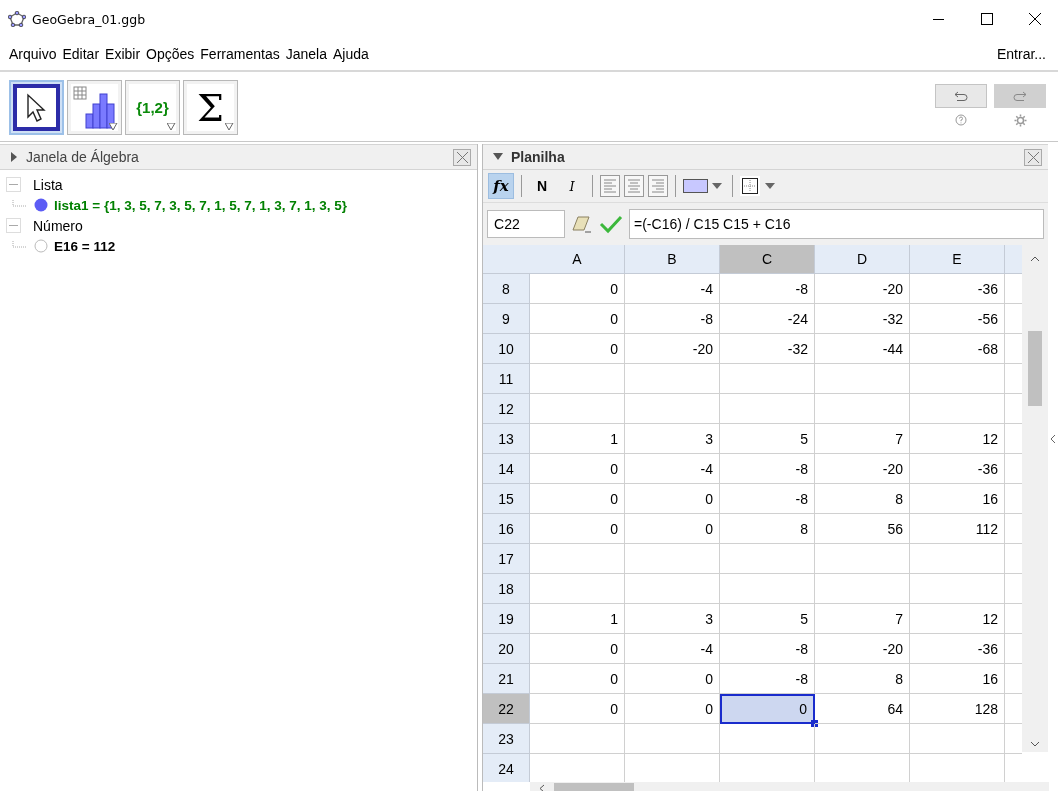 The image size is (1058, 791). I want to click on table-cell: -32, so click(767, 349).